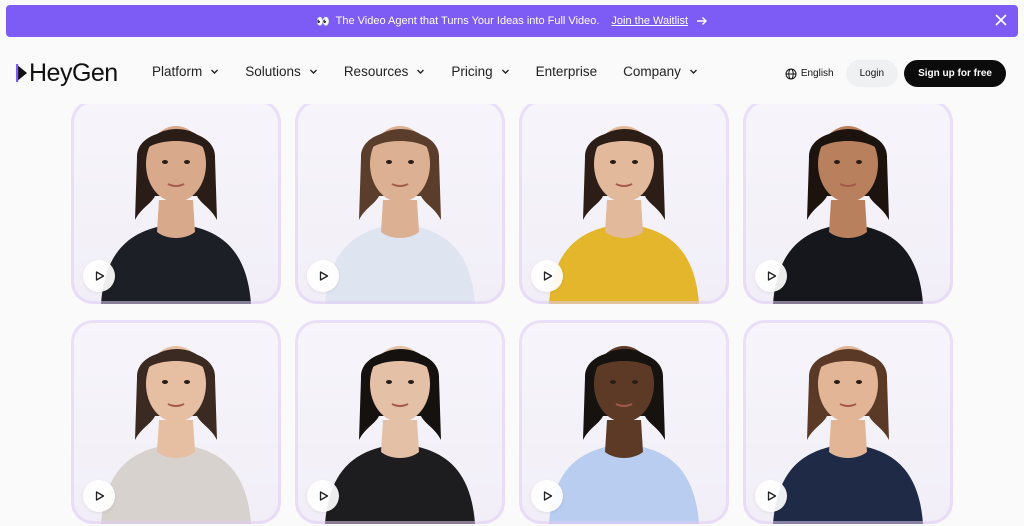 The width and height of the screenshot is (1024, 526). What do you see at coordinates (1001, 20) in the screenshot?
I see `close-icon` at bounding box center [1001, 20].